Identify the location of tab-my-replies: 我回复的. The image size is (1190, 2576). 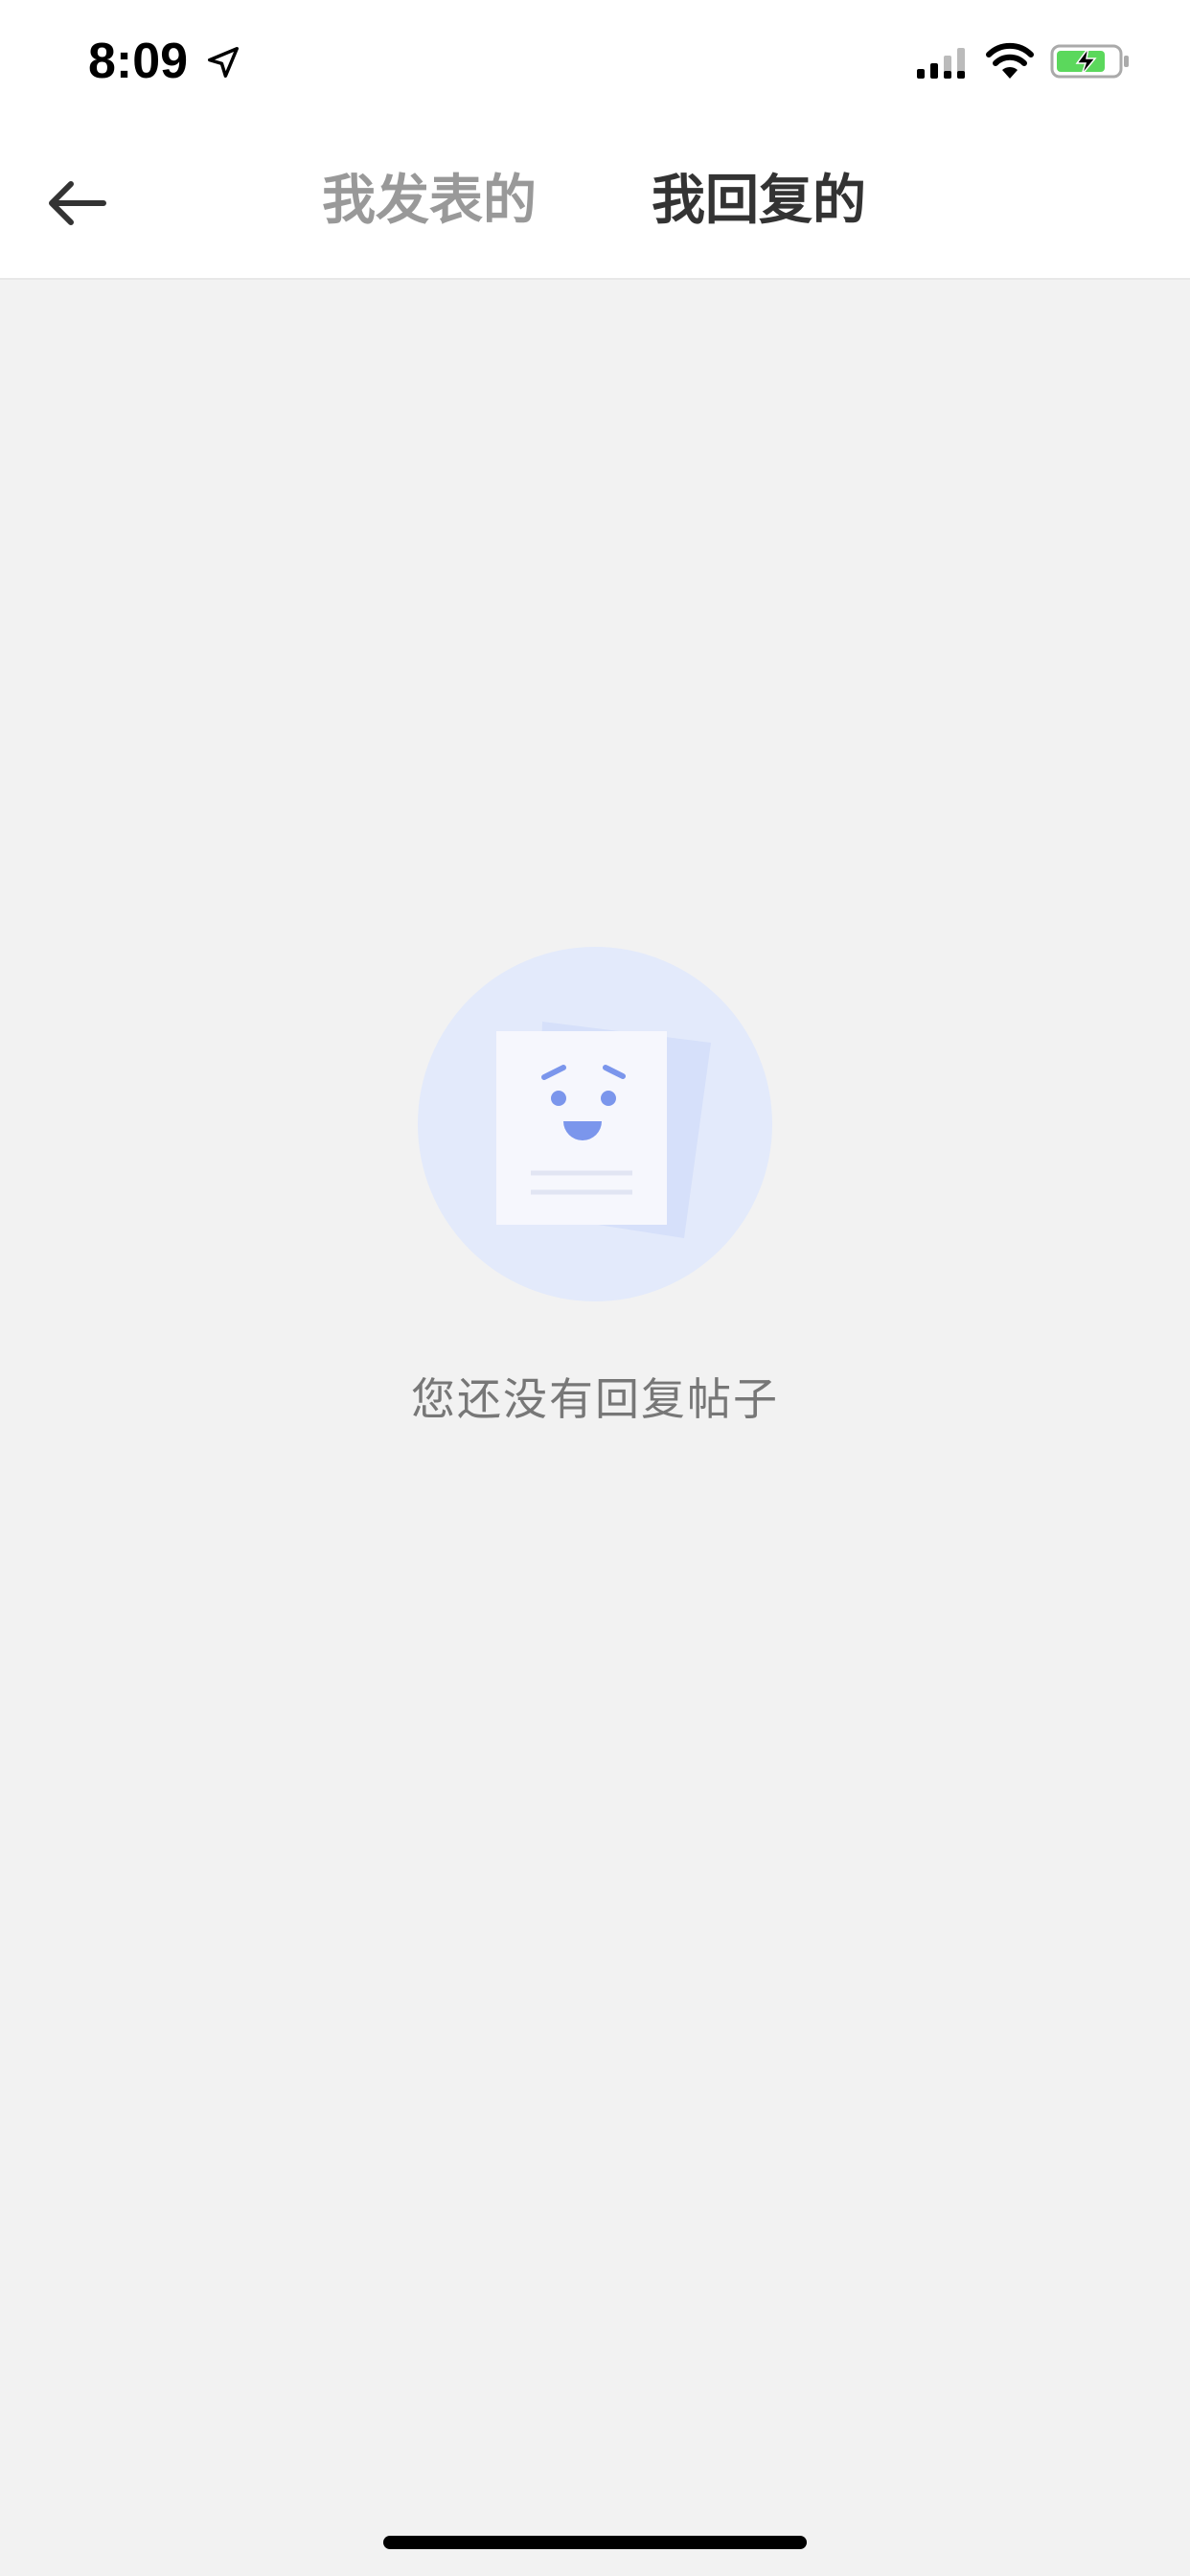
(759, 201).